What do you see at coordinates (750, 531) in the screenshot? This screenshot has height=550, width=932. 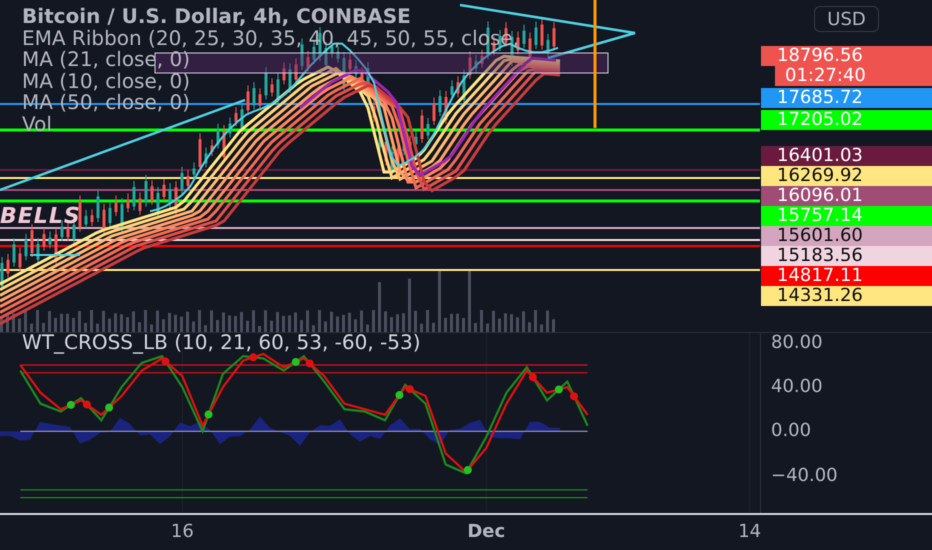 I see `axis-label: 14` at bounding box center [750, 531].